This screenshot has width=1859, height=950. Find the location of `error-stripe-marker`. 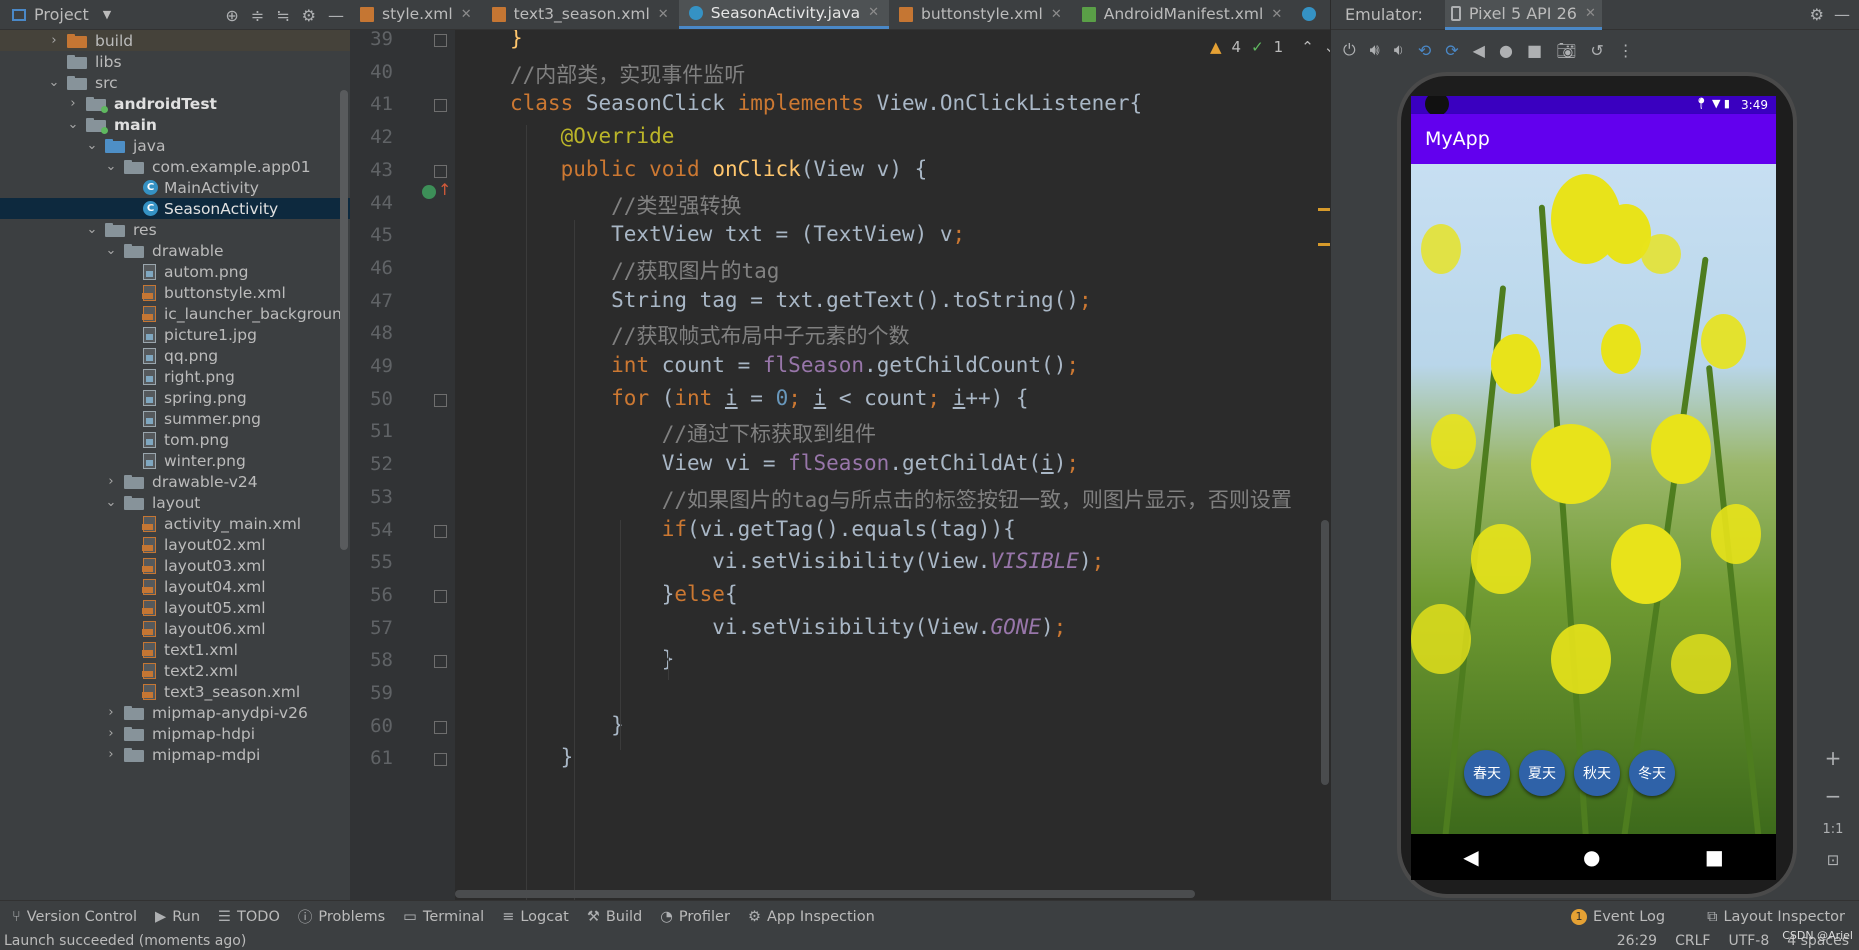

error-stripe-marker is located at coordinates (1324, 227).